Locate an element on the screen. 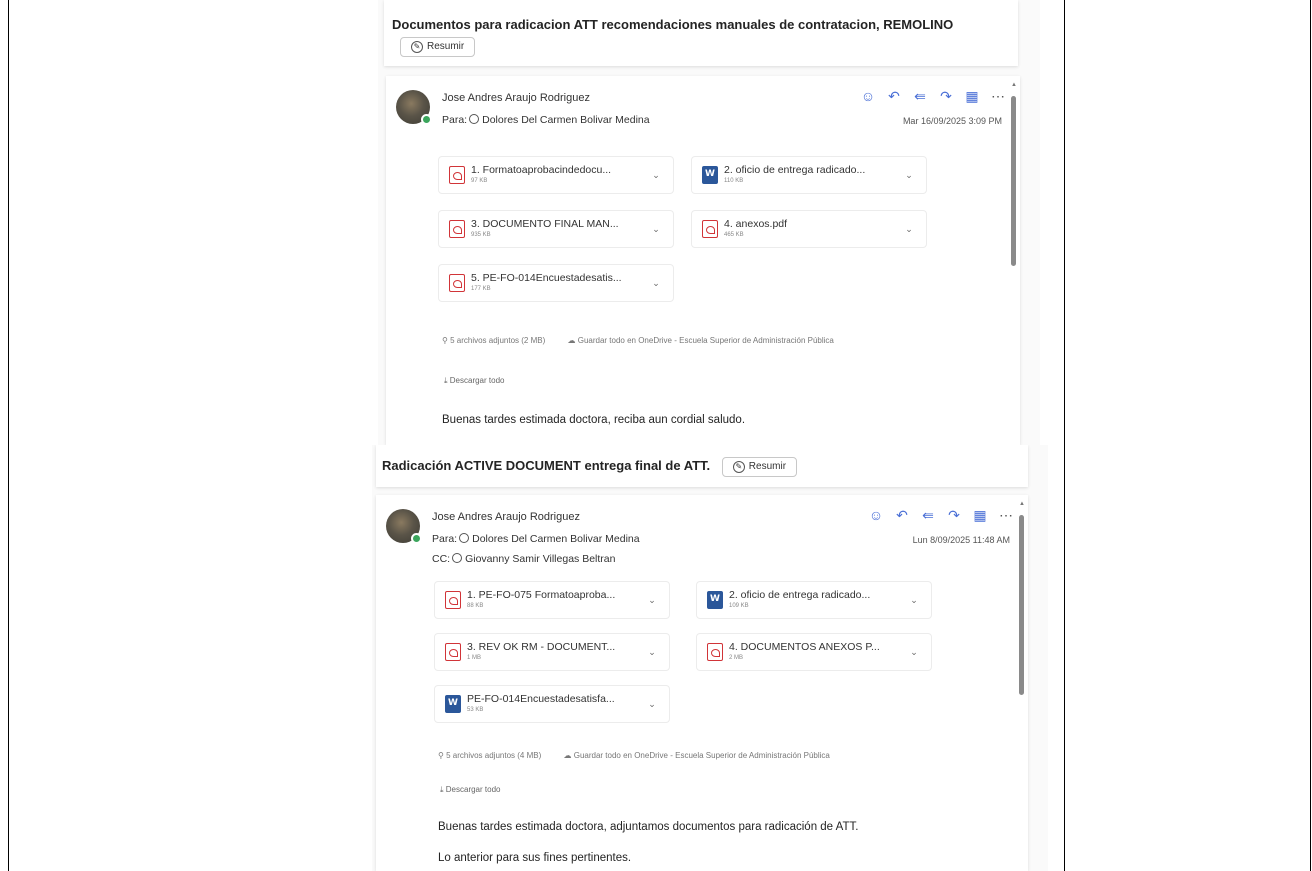 This screenshot has height=871, width=1312. attachment-size: 2 MB is located at coordinates (736, 658).